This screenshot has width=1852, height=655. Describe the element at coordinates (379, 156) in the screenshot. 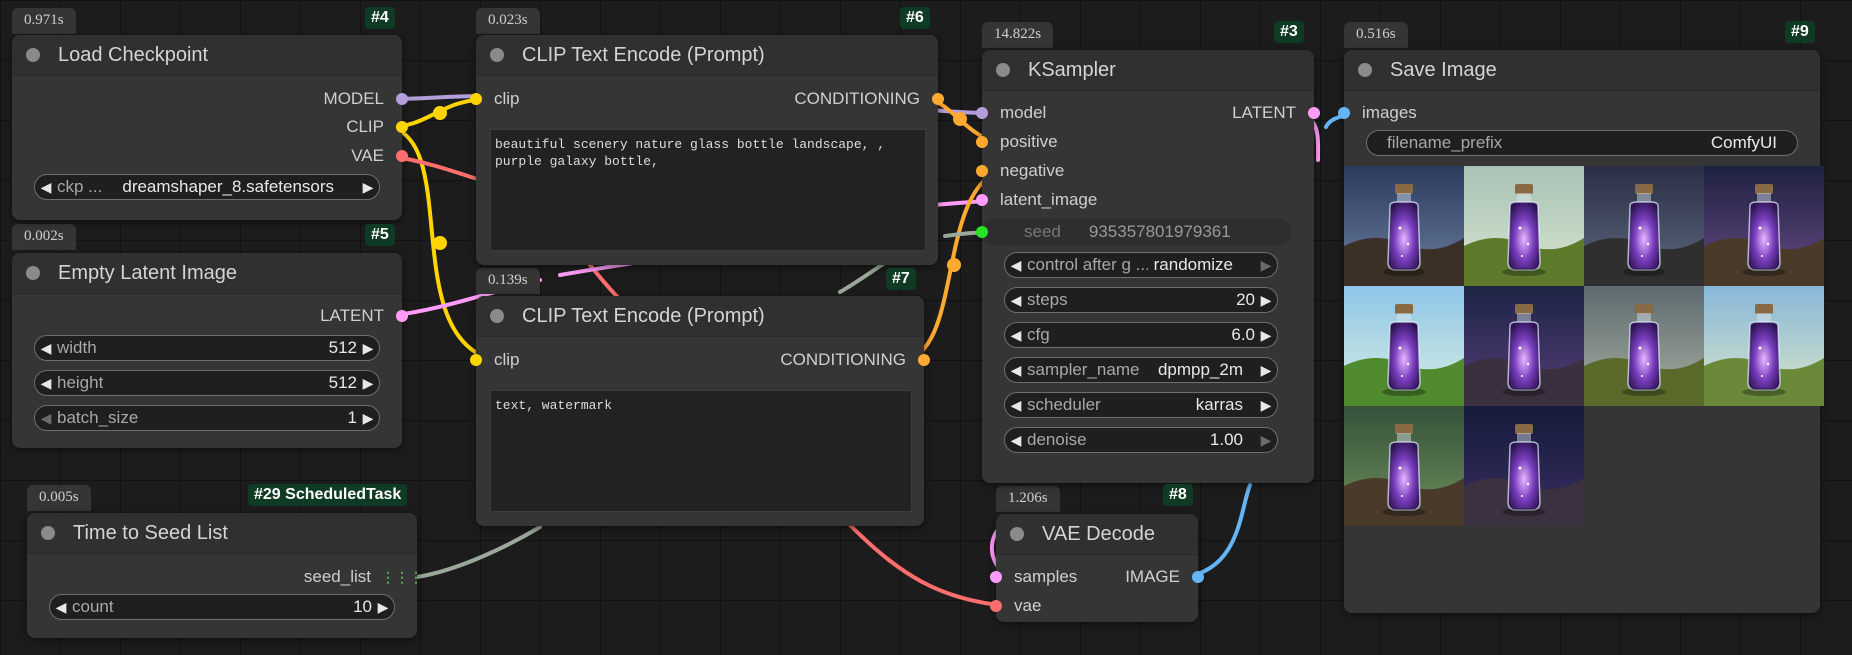

I see `output-slot-vae: VAE` at that location.